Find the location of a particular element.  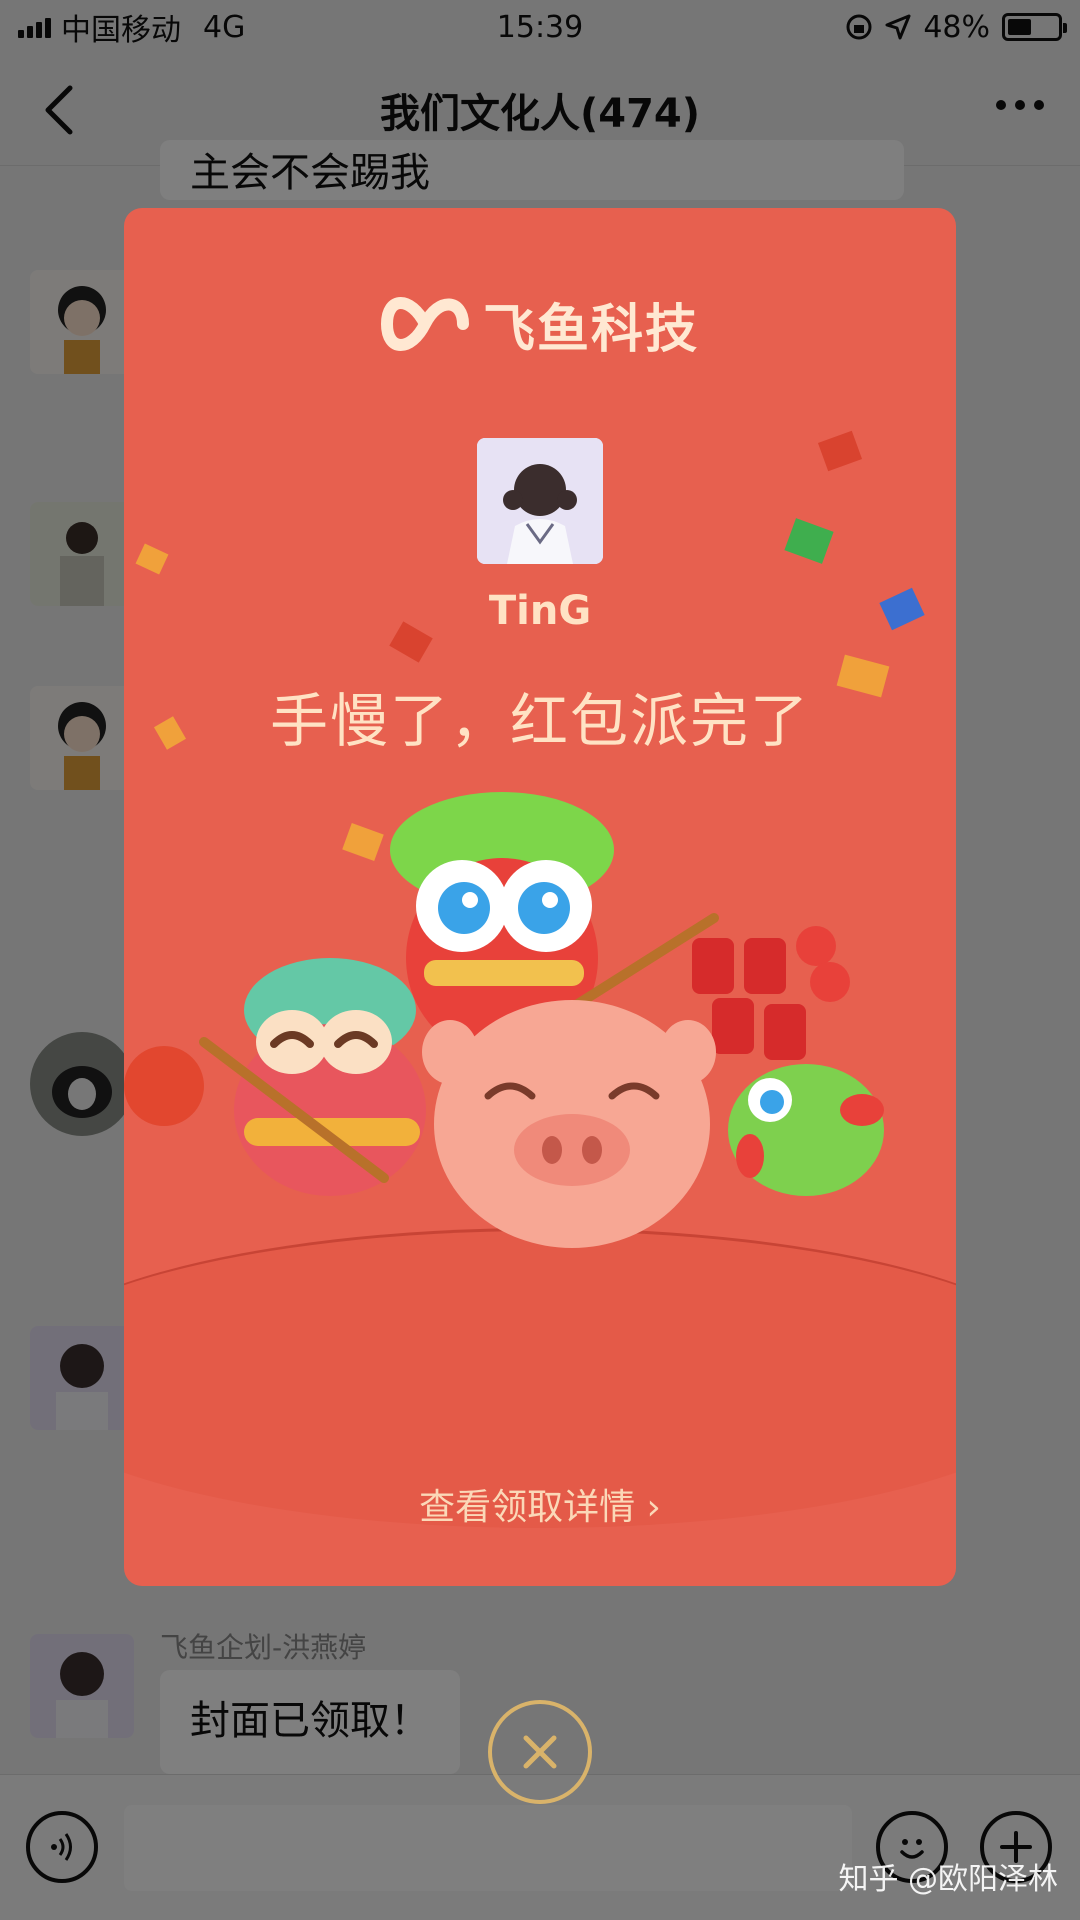

view-details-link: 查看领取详情 › is located at coordinates (540, 1504).